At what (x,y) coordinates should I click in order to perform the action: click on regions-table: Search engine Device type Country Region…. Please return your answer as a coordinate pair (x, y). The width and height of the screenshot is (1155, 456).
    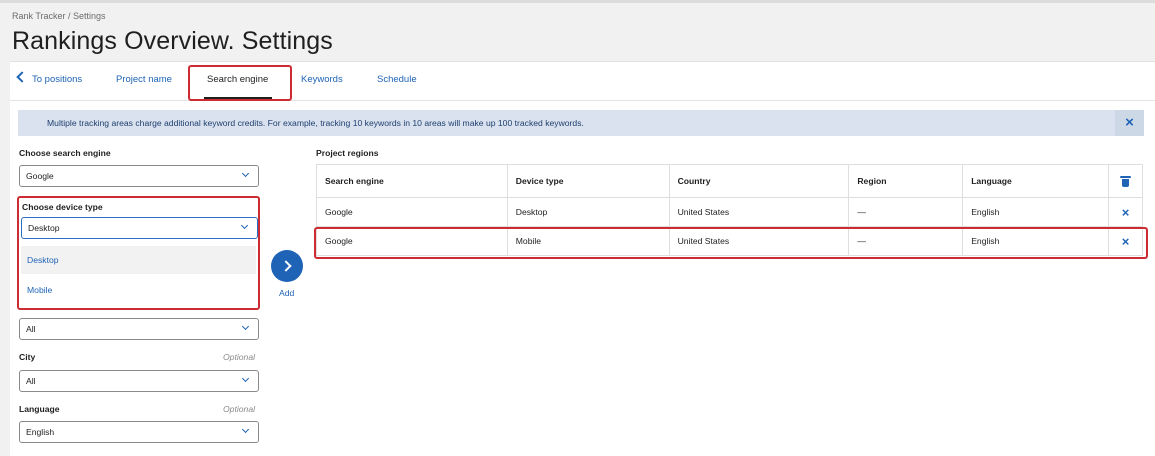
    Looking at the image, I should click on (729, 210).